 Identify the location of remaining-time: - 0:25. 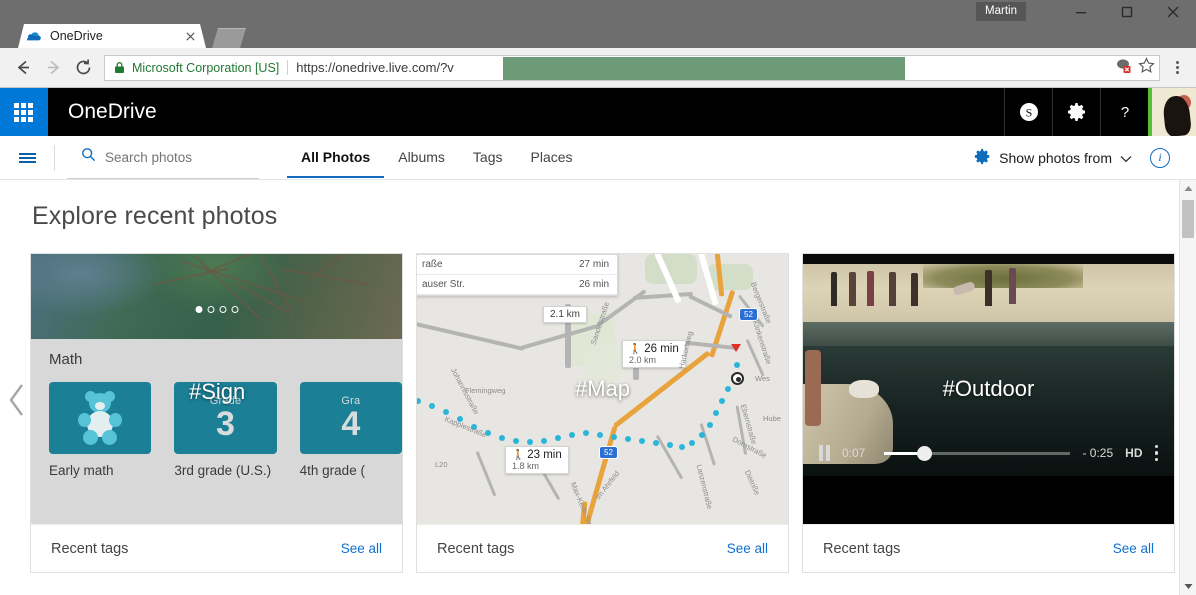
(1098, 453).